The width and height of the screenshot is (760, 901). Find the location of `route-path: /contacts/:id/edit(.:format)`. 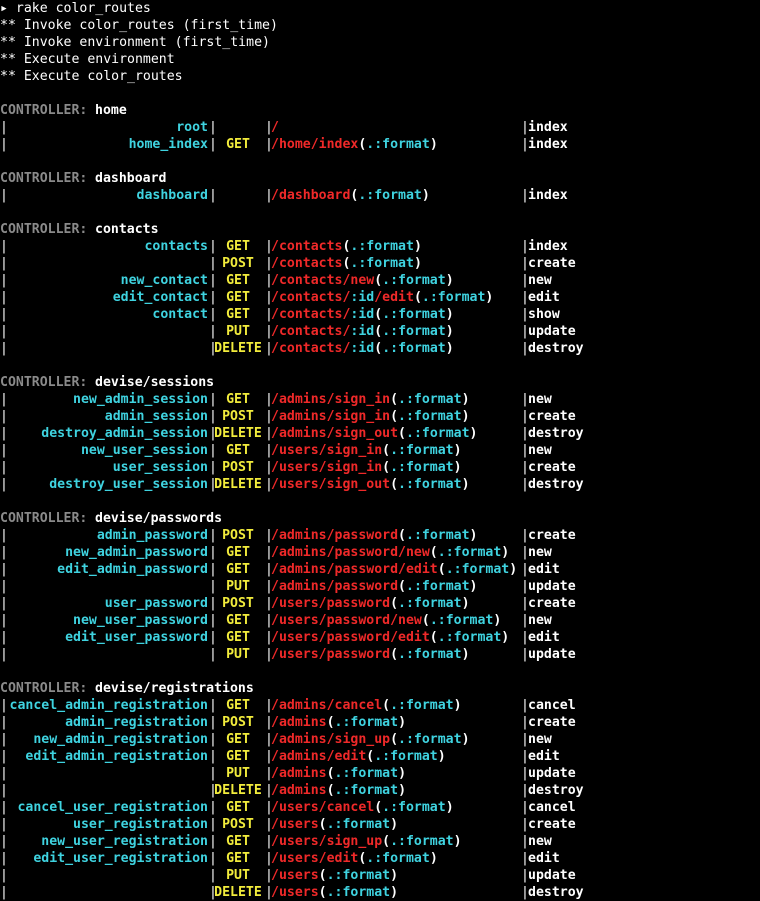

route-path: /contacts/:id/edit(.:format) is located at coordinates (382, 297).